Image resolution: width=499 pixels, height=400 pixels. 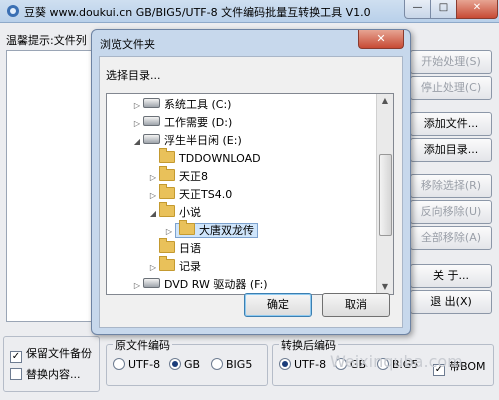 What do you see at coordinates (356, 305) in the screenshot?
I see `cancel-button: 取消` at bounding box center [356, 305].